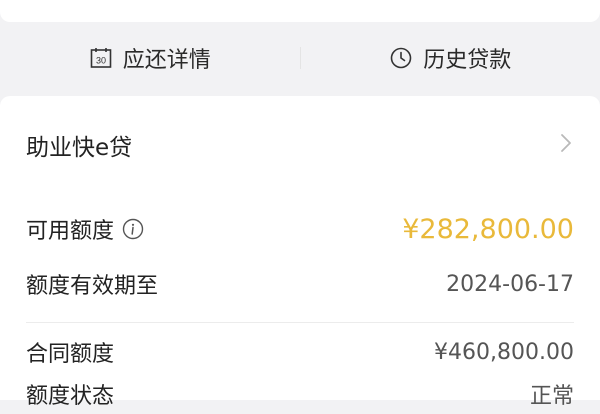  What do you see at coordinates (300, 145) in the screenshot?
I see `product-row: 助业快e贷` at bounding box center [300, 145].